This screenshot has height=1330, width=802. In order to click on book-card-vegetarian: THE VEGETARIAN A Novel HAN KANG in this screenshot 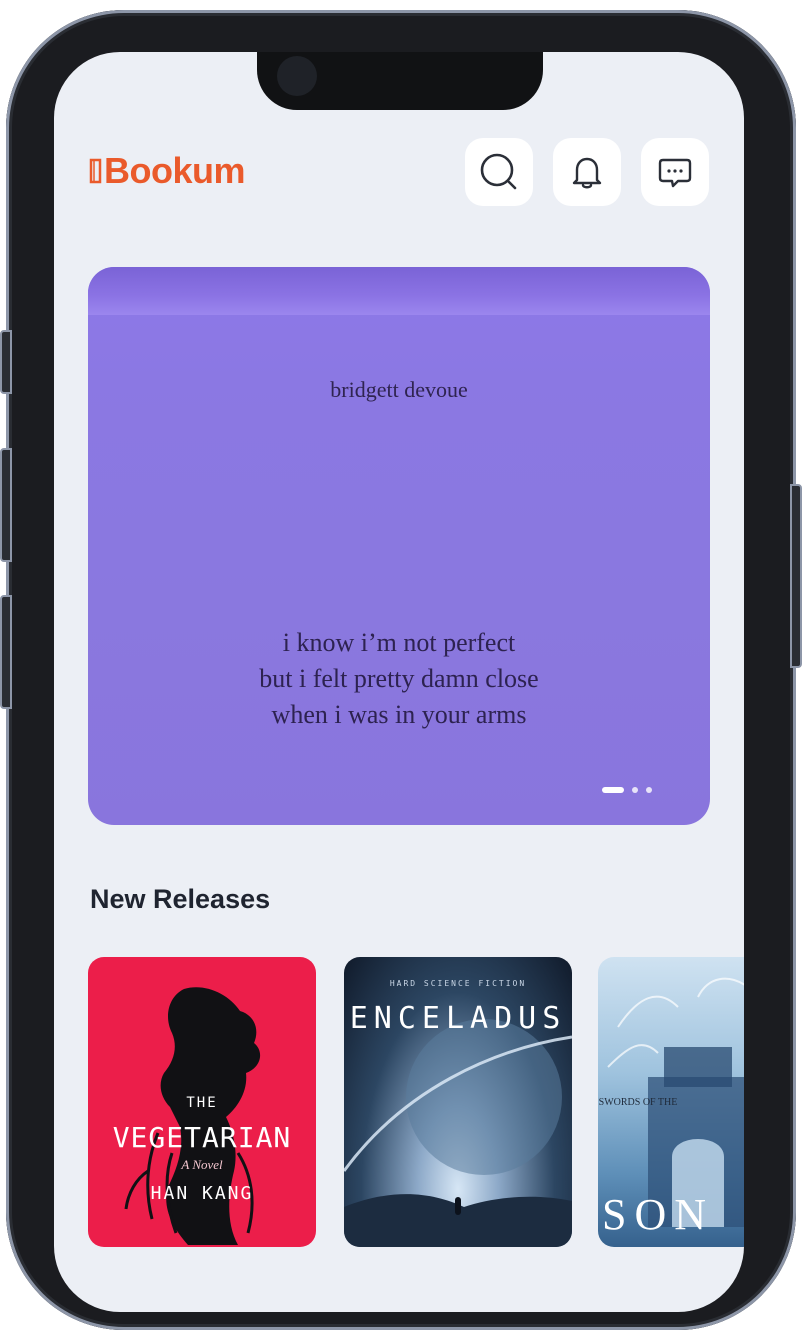, I will do `click(202, 1102)`.